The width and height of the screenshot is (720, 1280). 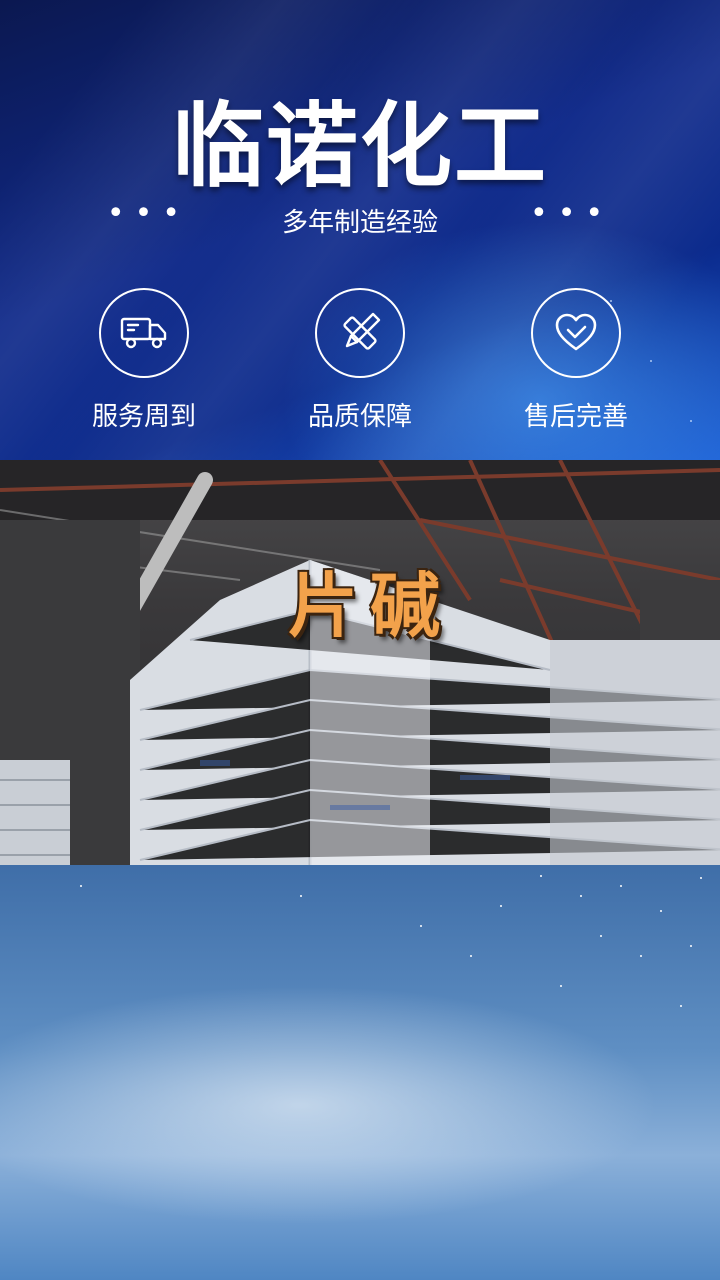 I want to click on product-name: 片碱, so click(x=370, y=606).